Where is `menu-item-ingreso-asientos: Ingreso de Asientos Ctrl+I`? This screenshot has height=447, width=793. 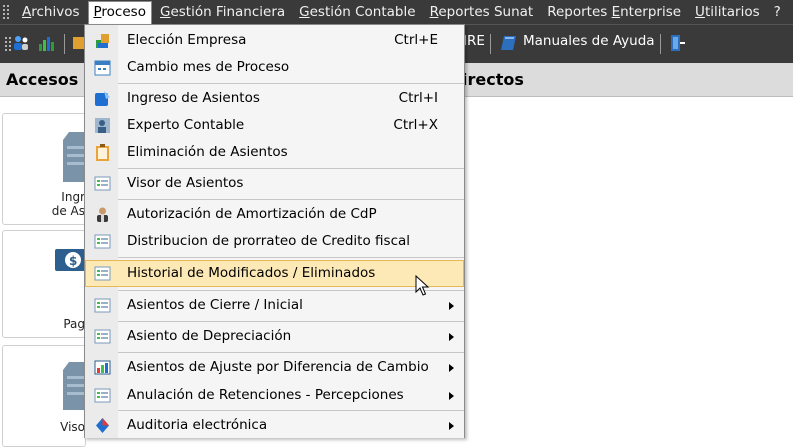 menu-item-ingreso-asientos: Ingreso de Asientos Ctrl+I is located at coordinates (274, 98).